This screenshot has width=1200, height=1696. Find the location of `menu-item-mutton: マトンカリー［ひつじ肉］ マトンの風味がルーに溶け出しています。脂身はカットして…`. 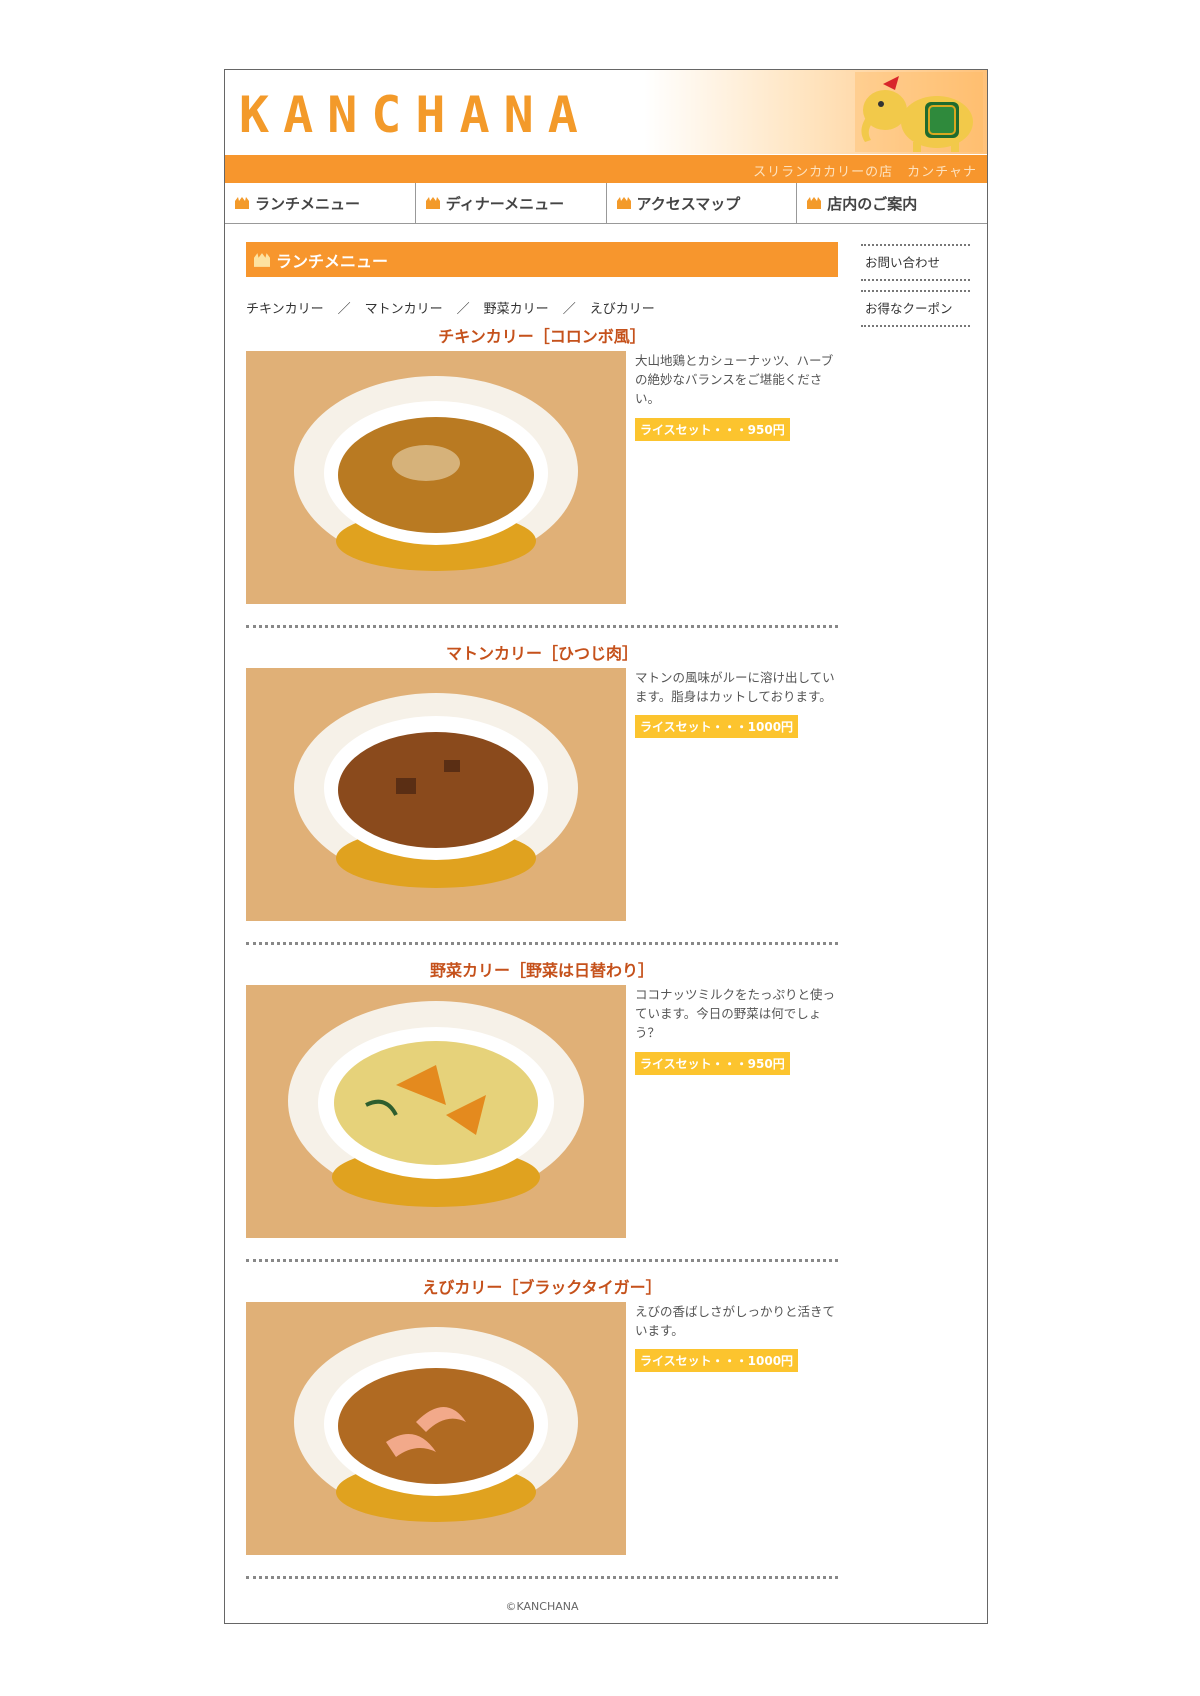

menu-item-mutton: マトンカリー［ひつじ肉］ マトンの風味がルーに溶け出しています。脂身はカットして… is located at coordinates (542, 780).